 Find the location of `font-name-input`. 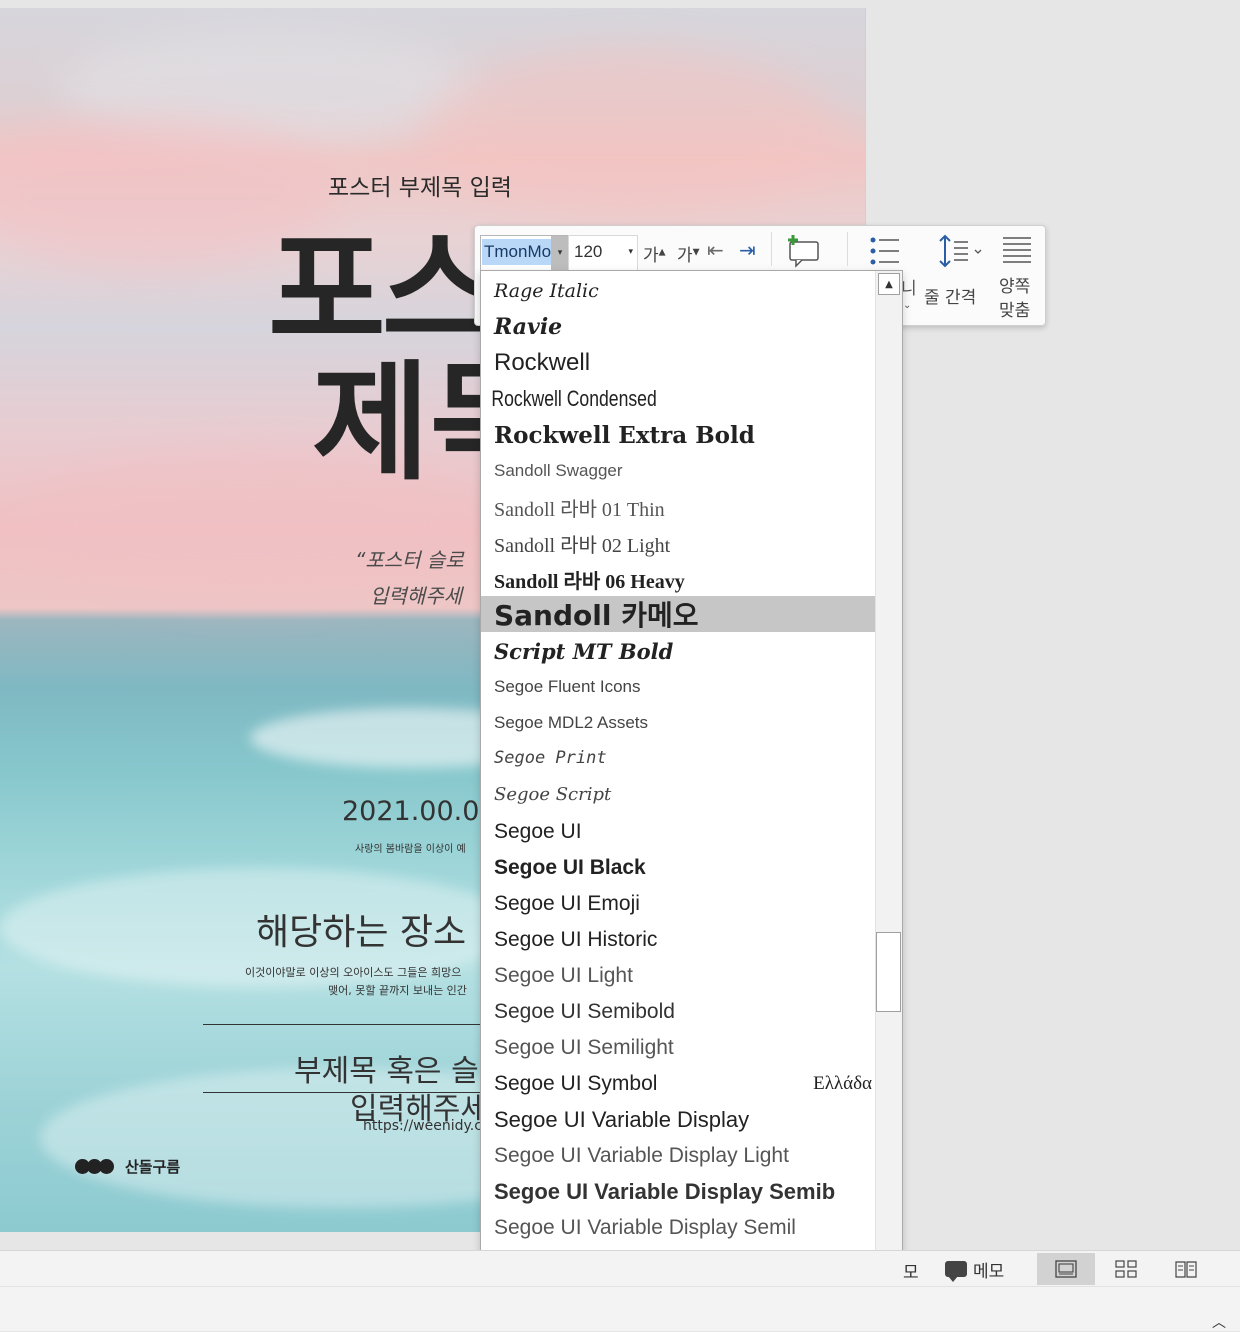

font-name-input is located at coordinates (518, 252).